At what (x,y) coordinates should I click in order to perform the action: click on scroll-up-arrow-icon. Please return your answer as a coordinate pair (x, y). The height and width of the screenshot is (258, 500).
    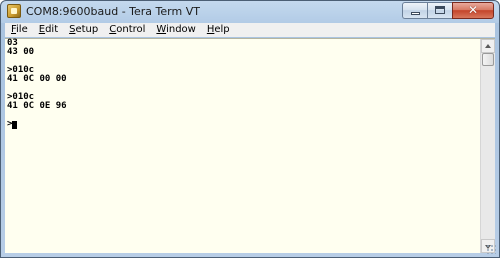
    Looking at the image, I should click on (488, 46).